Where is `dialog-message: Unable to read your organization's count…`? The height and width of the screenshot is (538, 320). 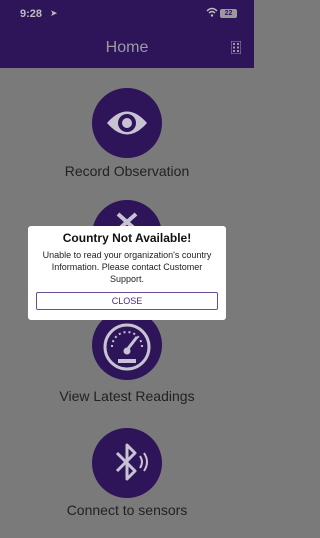 dialog-message: Unable to read your organization's count… is located at coordinates (127, 267).